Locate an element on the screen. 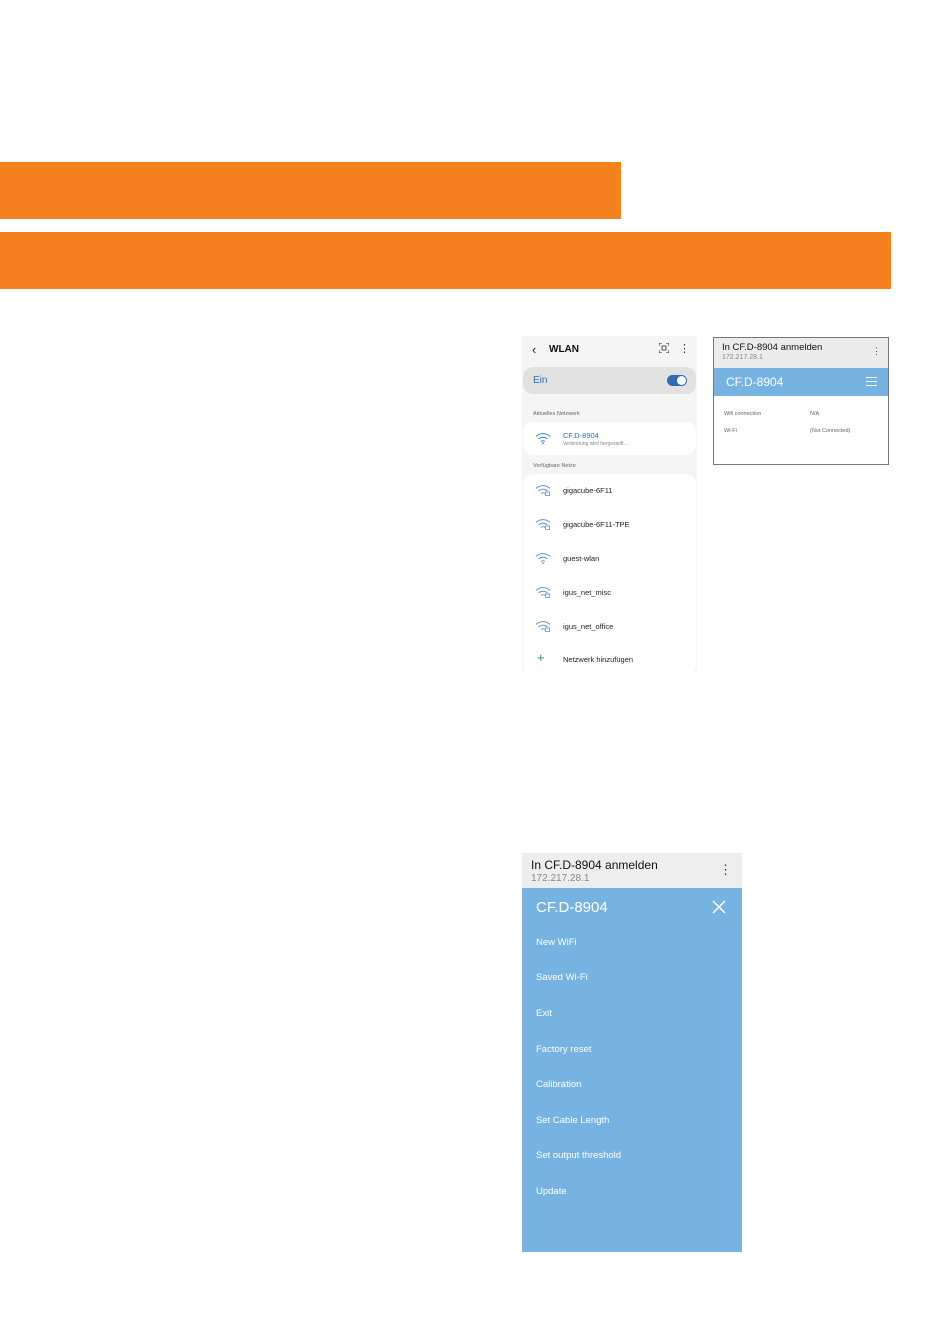  network-item-gigacube-6f11-tpe: gigacube-6F11-TPE is located at coordinates (609, 524).